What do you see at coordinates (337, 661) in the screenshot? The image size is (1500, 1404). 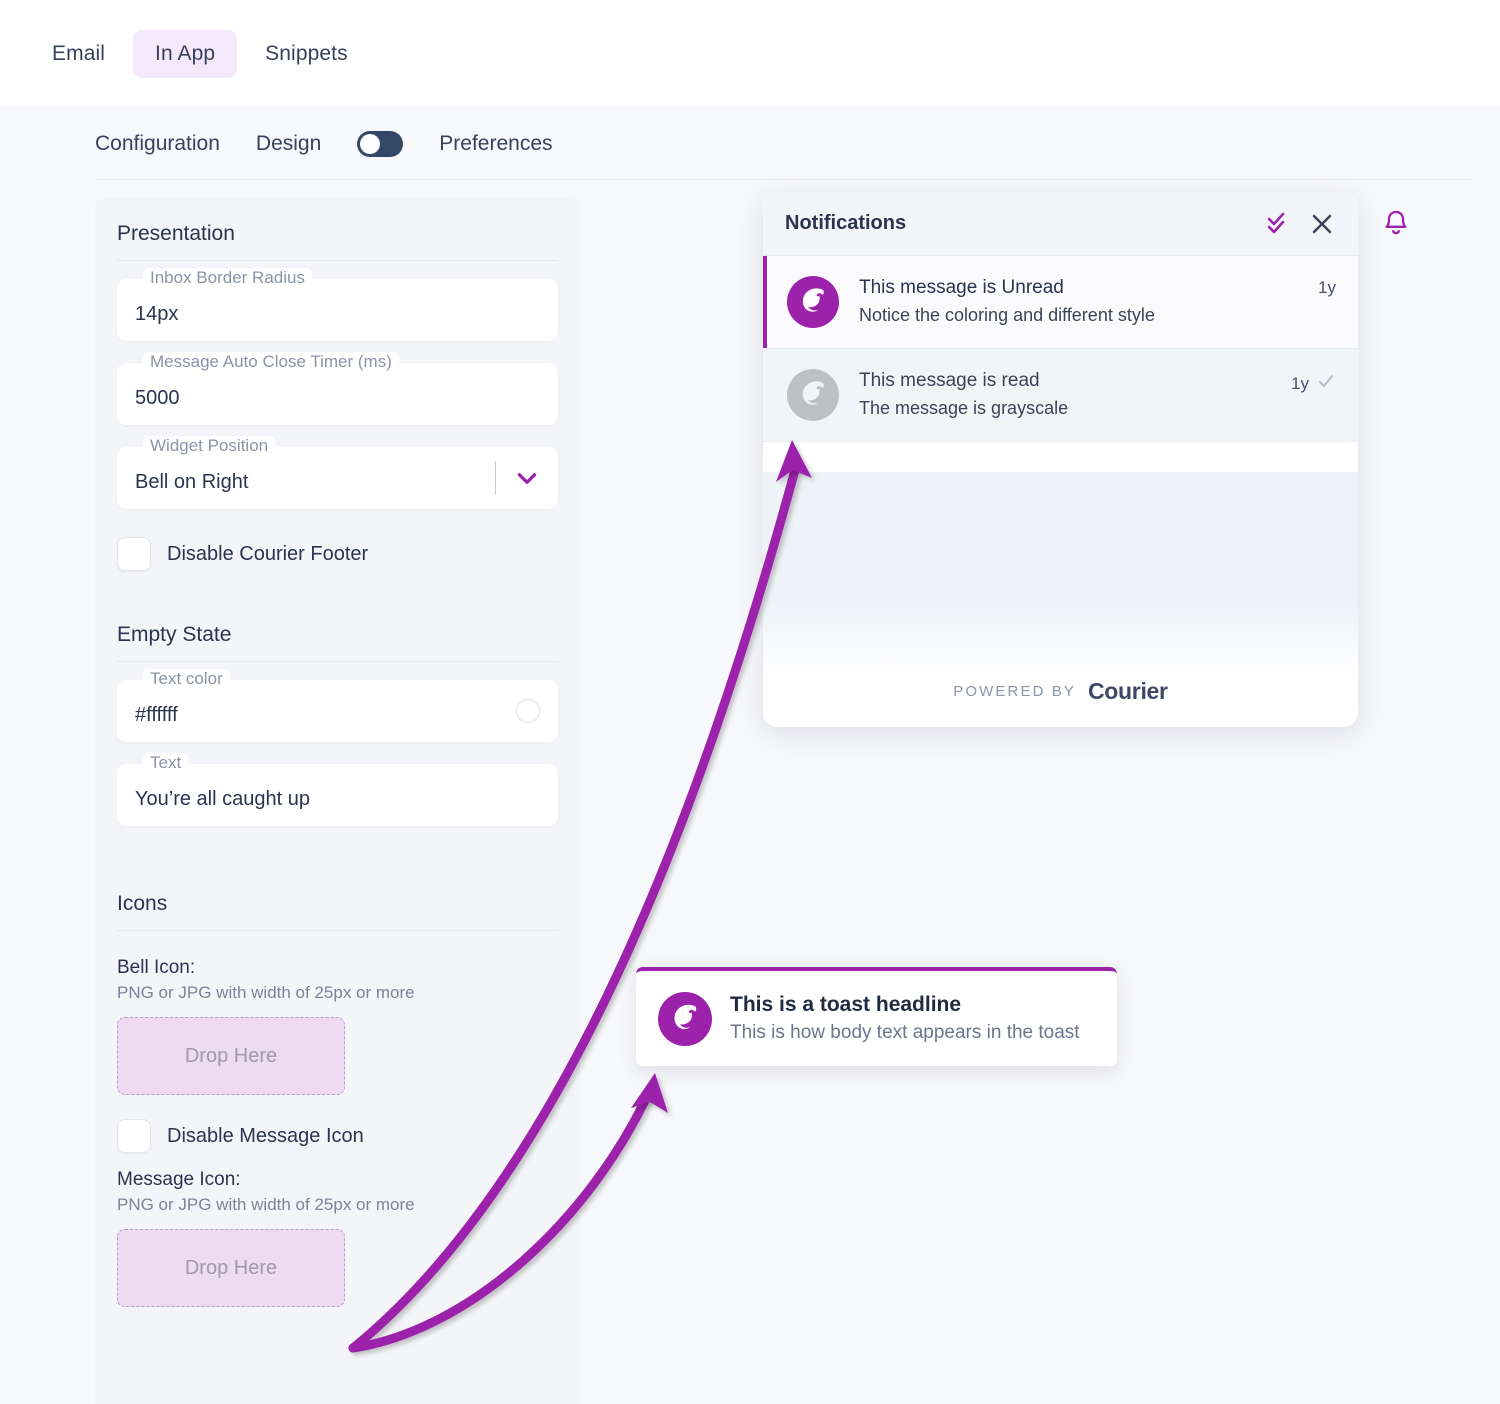 I see `empty-state-divider` at bounding box center [337, 661].